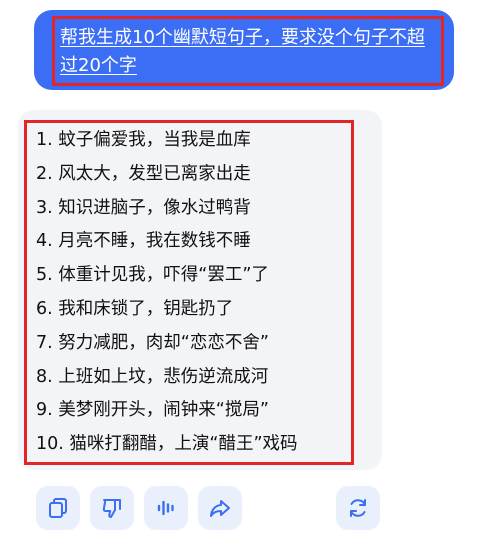 The image size is (500, 555). What do you see at coordinates (143, 173) in the screenshot?
I see `reply-item: 2. 风太大，发型已离家出走` at bounding box center [143, 173].